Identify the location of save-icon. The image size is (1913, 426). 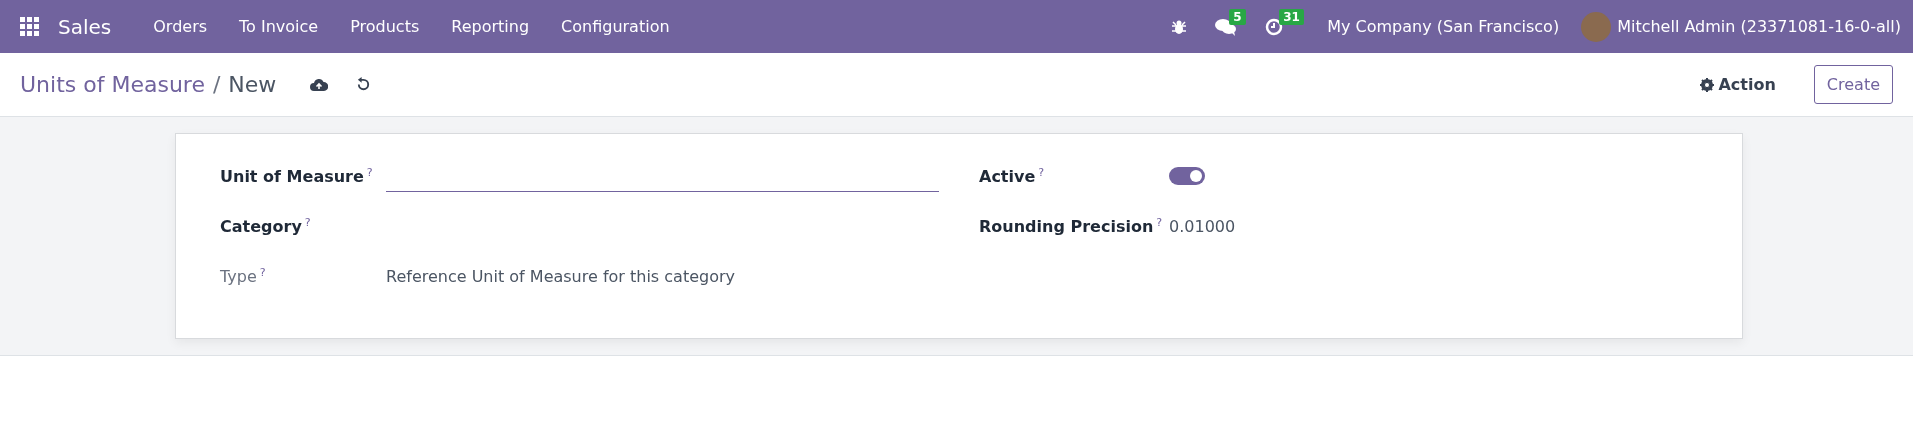
(319, 84).